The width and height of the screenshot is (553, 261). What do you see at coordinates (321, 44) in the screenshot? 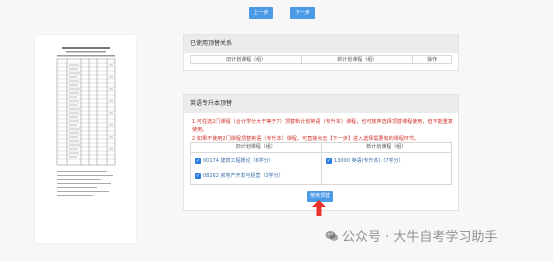
I see `used-replacement-title: 已使用顶替关系` at bounding box center [321, 44].